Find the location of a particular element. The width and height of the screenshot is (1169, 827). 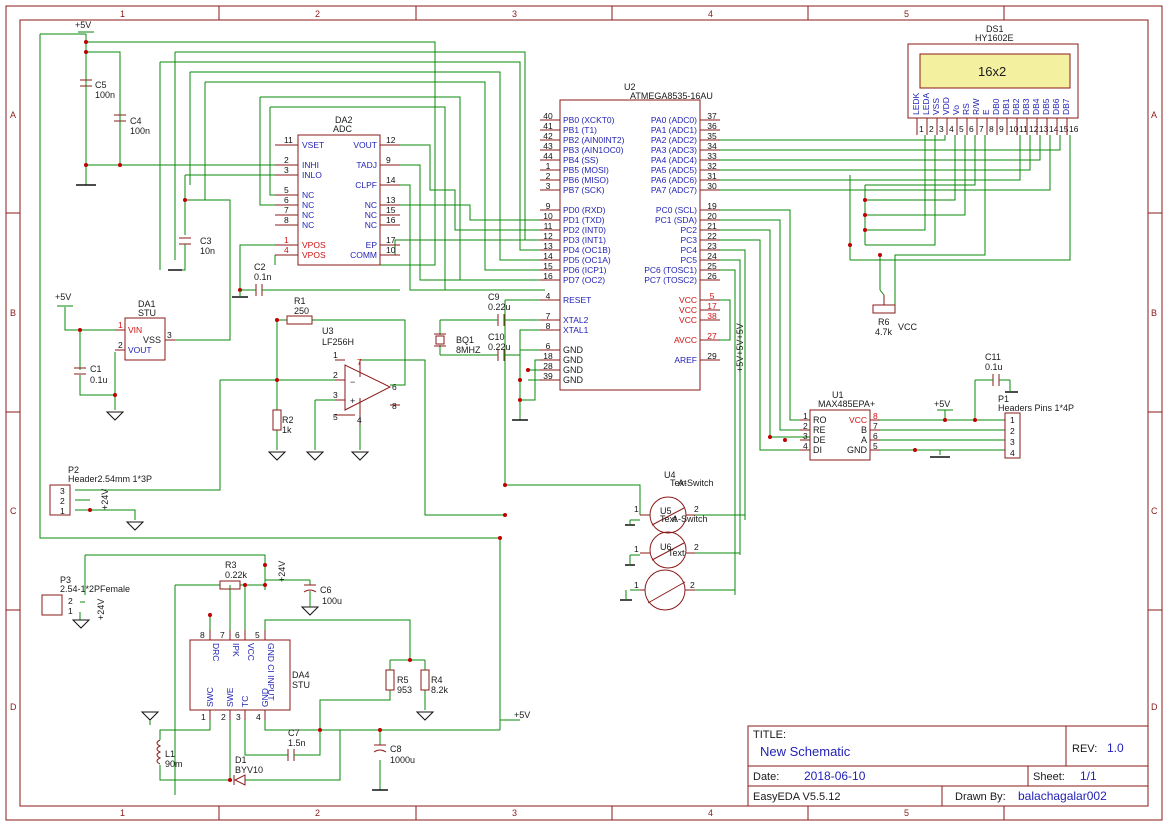

res-r6-pot: R6 4.7k is located at coordinates (884, 313).